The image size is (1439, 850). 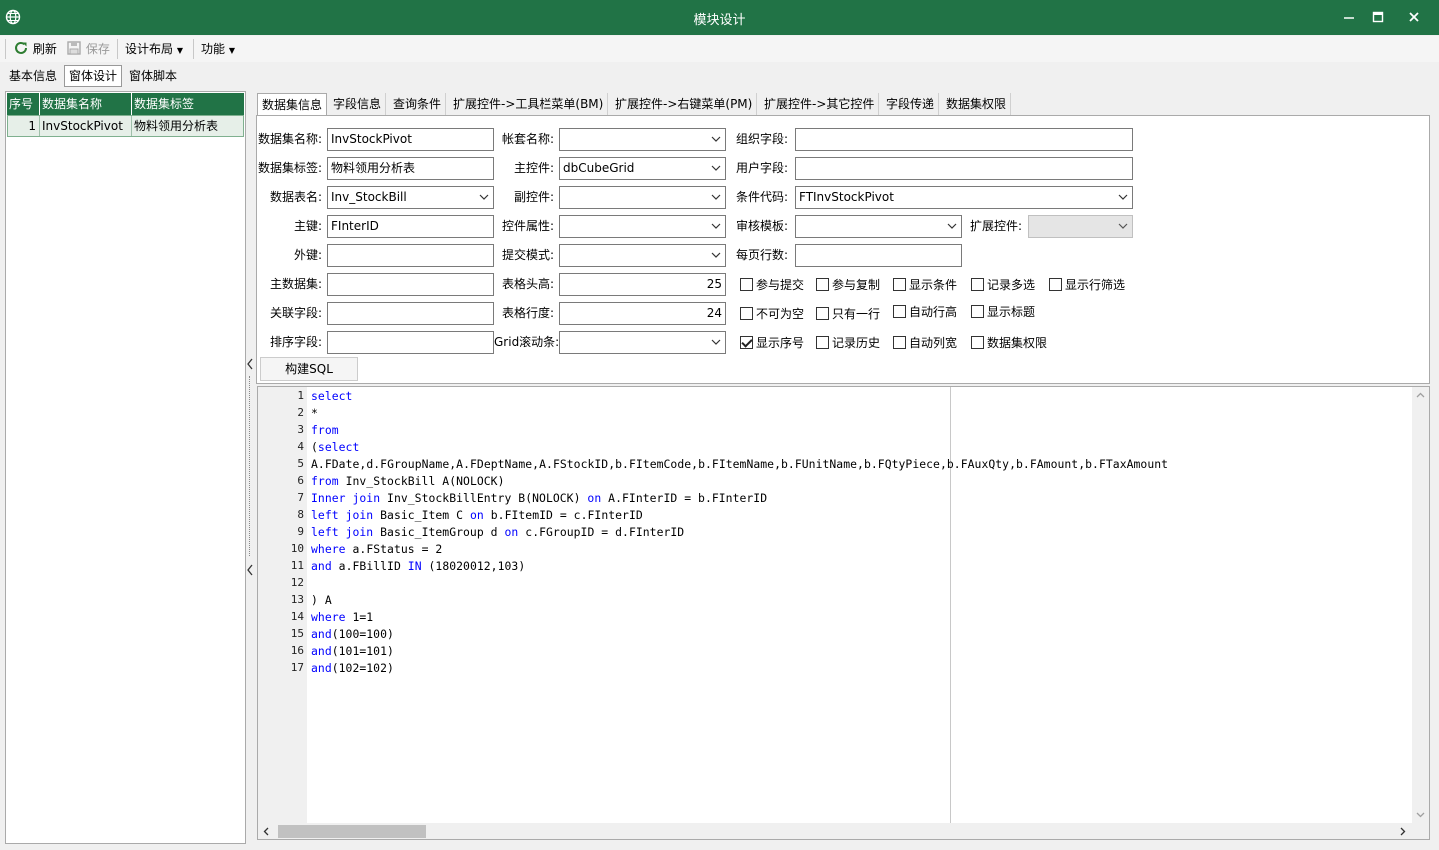 What do you see at coordinates (314, 413) in the screenshot?
I see `code-line: *` at bounding box center [314, 413].